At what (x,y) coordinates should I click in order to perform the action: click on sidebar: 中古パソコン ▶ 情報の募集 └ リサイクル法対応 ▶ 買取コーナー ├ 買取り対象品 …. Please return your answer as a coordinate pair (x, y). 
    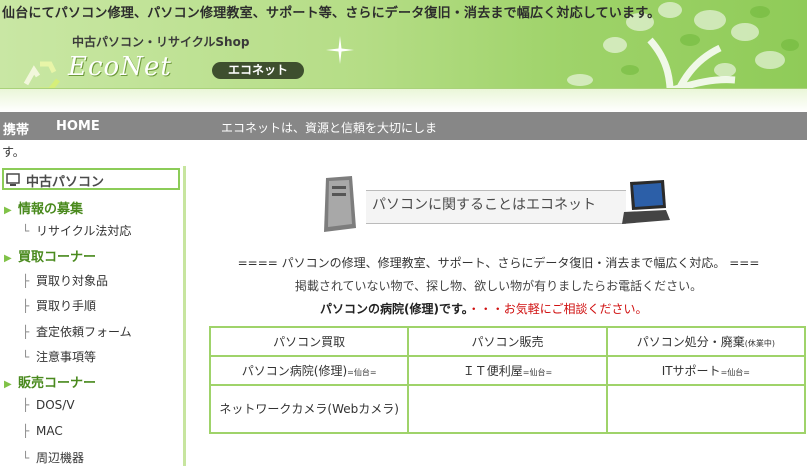
    Looking at the image, I should click on (93, 316).